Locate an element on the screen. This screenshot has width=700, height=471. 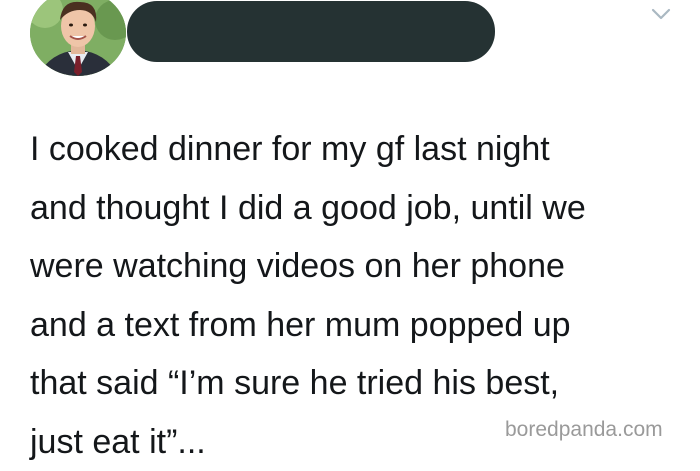
tweet-text-line: and a text from her mum popped up is located at coordinates (355, 325).